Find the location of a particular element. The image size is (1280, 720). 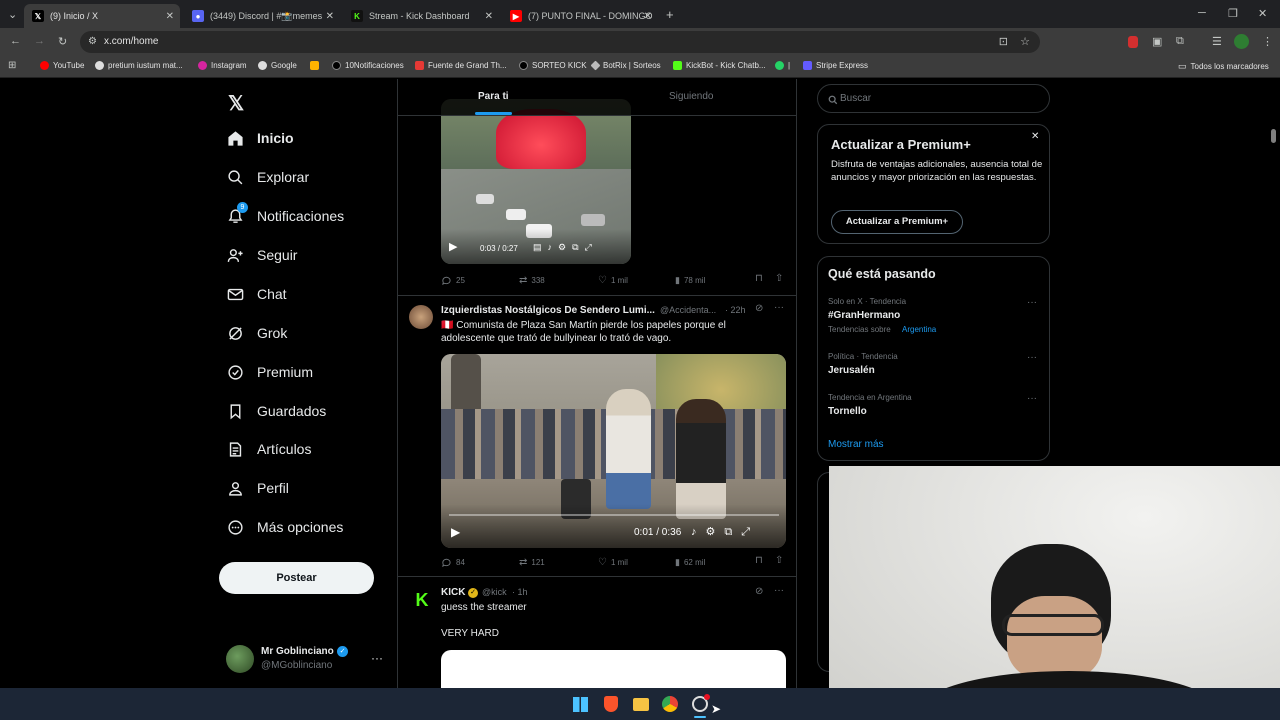

bookmark-whatsapp: | is located at coordinates (782, 65).